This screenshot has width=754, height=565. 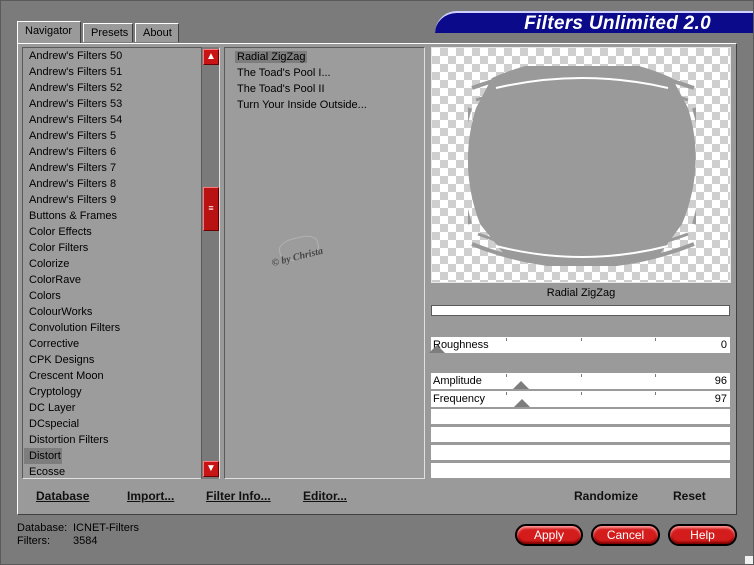 What do you see at coordinates (121, 280) in the screenshot?
I see `category-item: ColorRave` at bounding box center [121, 280].